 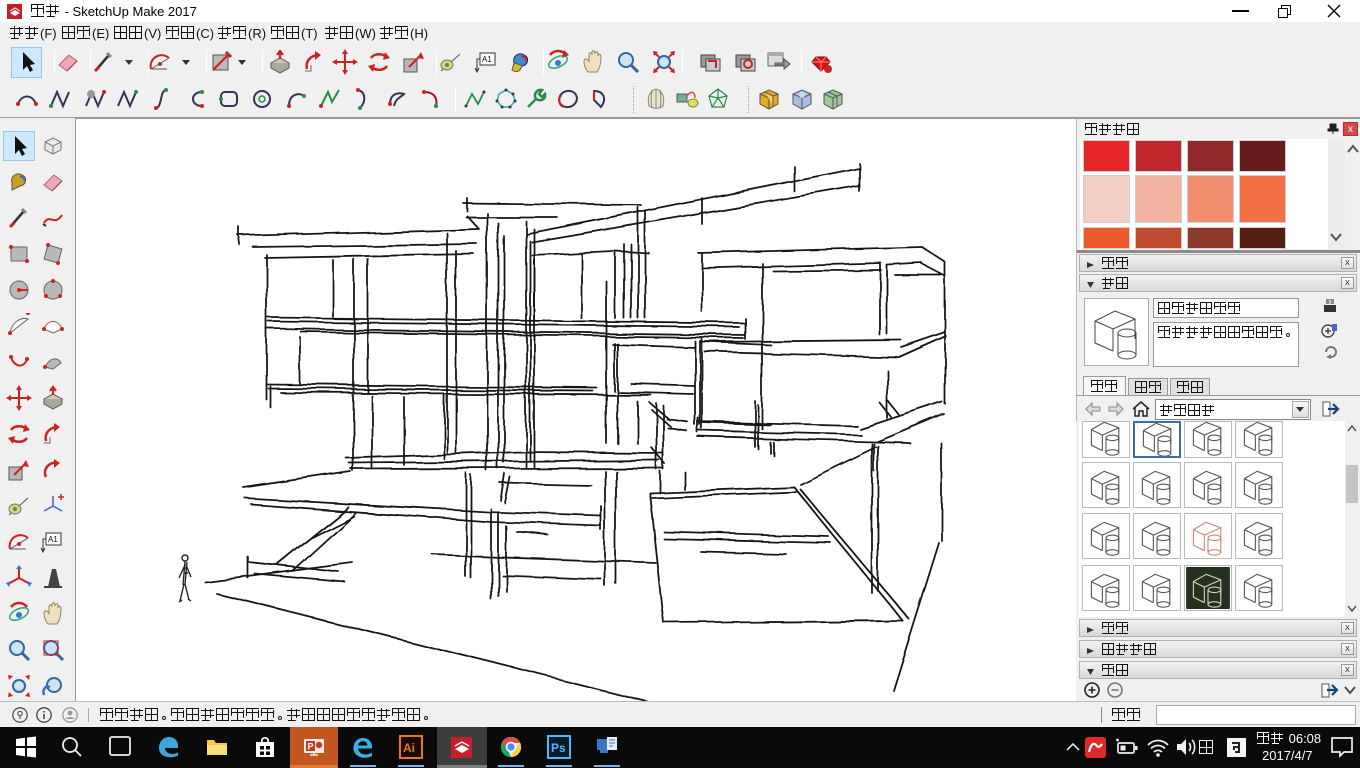 I want to click on svg-text: P, so click(x=311, y=747).